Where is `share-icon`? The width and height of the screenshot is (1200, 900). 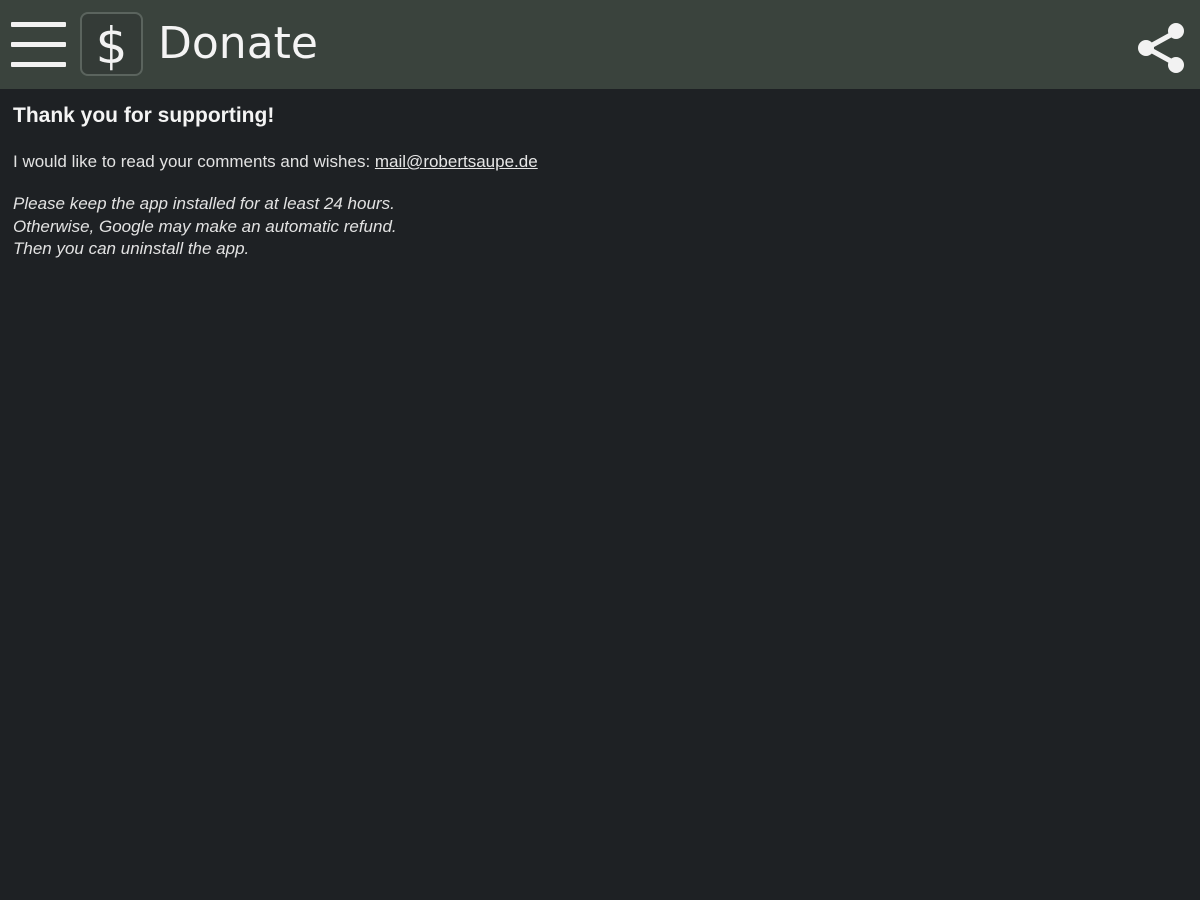 share-icon is located at coordinates (1161, 48).